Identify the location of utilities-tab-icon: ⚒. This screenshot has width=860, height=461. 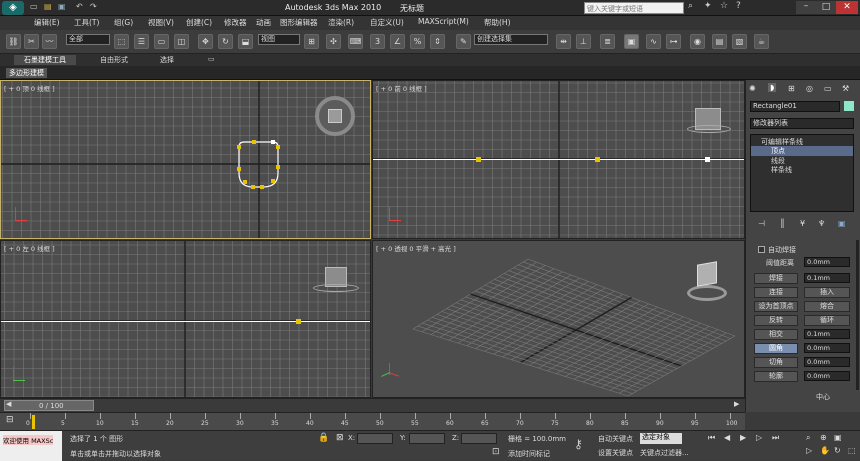
(845, 88).